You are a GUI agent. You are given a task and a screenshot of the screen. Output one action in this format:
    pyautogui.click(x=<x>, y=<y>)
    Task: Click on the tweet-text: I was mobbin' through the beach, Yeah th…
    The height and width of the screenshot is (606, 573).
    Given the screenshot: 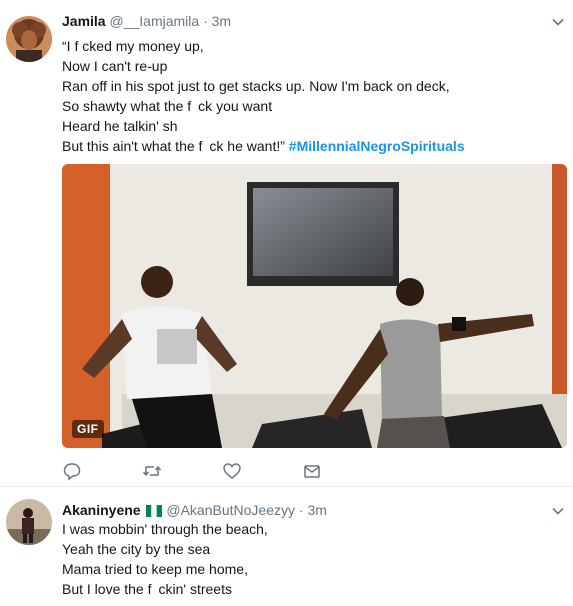 What is the action you would take?
    pyautogui.click(x=165, y=559)
    